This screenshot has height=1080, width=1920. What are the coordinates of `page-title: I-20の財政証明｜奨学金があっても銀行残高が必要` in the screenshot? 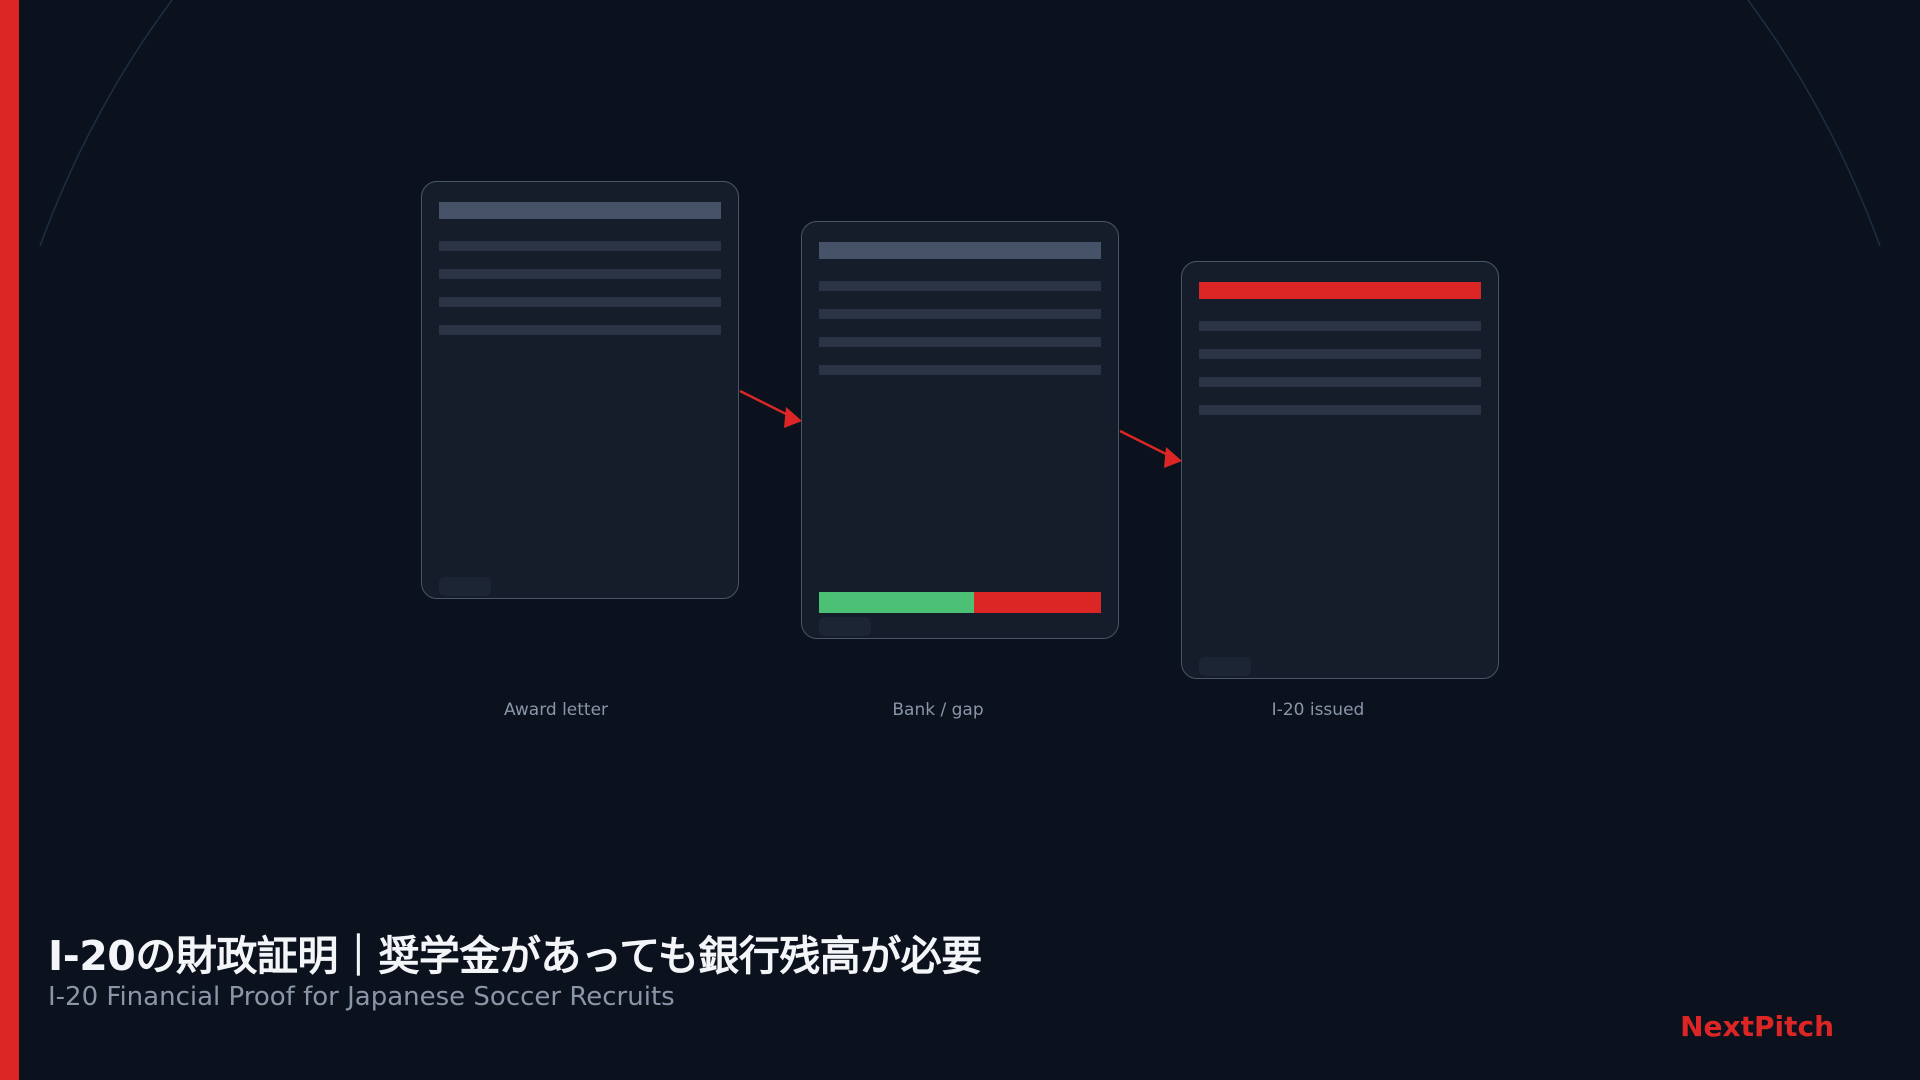 It's located at (515, 956).